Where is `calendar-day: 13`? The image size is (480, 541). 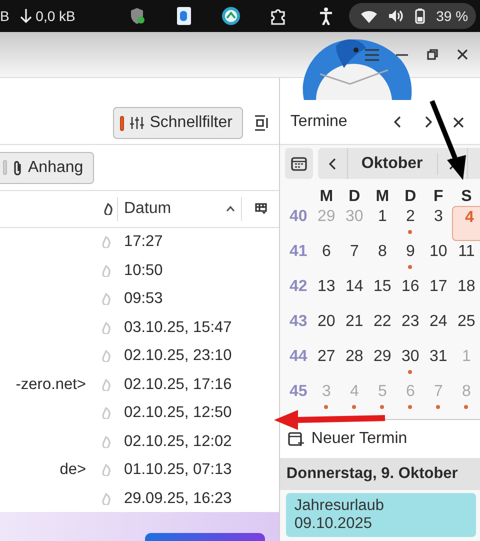 calendar-day: 13 is located at coordinates (326, 293).